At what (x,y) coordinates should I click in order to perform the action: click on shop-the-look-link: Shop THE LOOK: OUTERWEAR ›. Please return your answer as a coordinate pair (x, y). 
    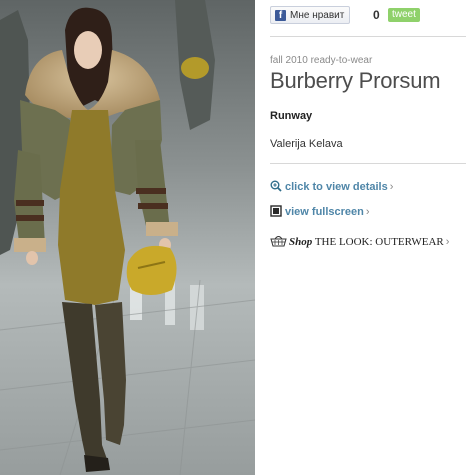
    Looking at the image, I should click on (359, 241).